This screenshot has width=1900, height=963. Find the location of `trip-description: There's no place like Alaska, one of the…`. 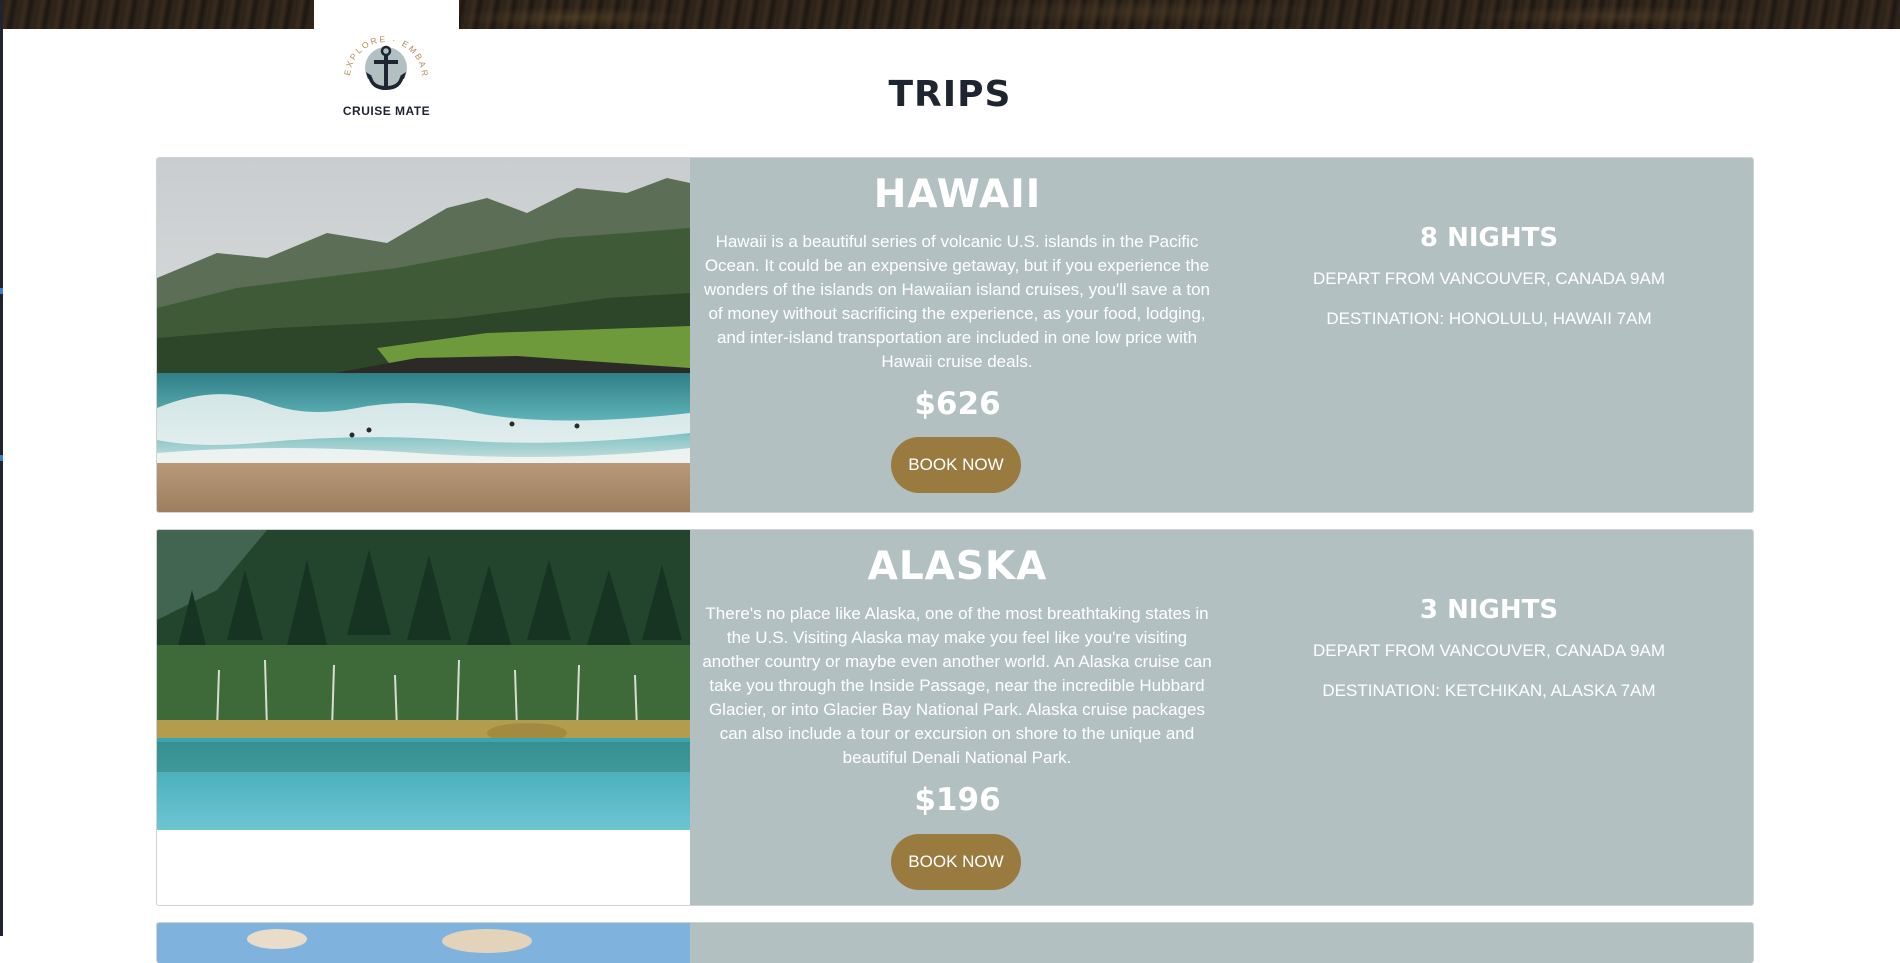

trip-description: There's no place like Alaska, one of the… is located at coordinates (957, 685).